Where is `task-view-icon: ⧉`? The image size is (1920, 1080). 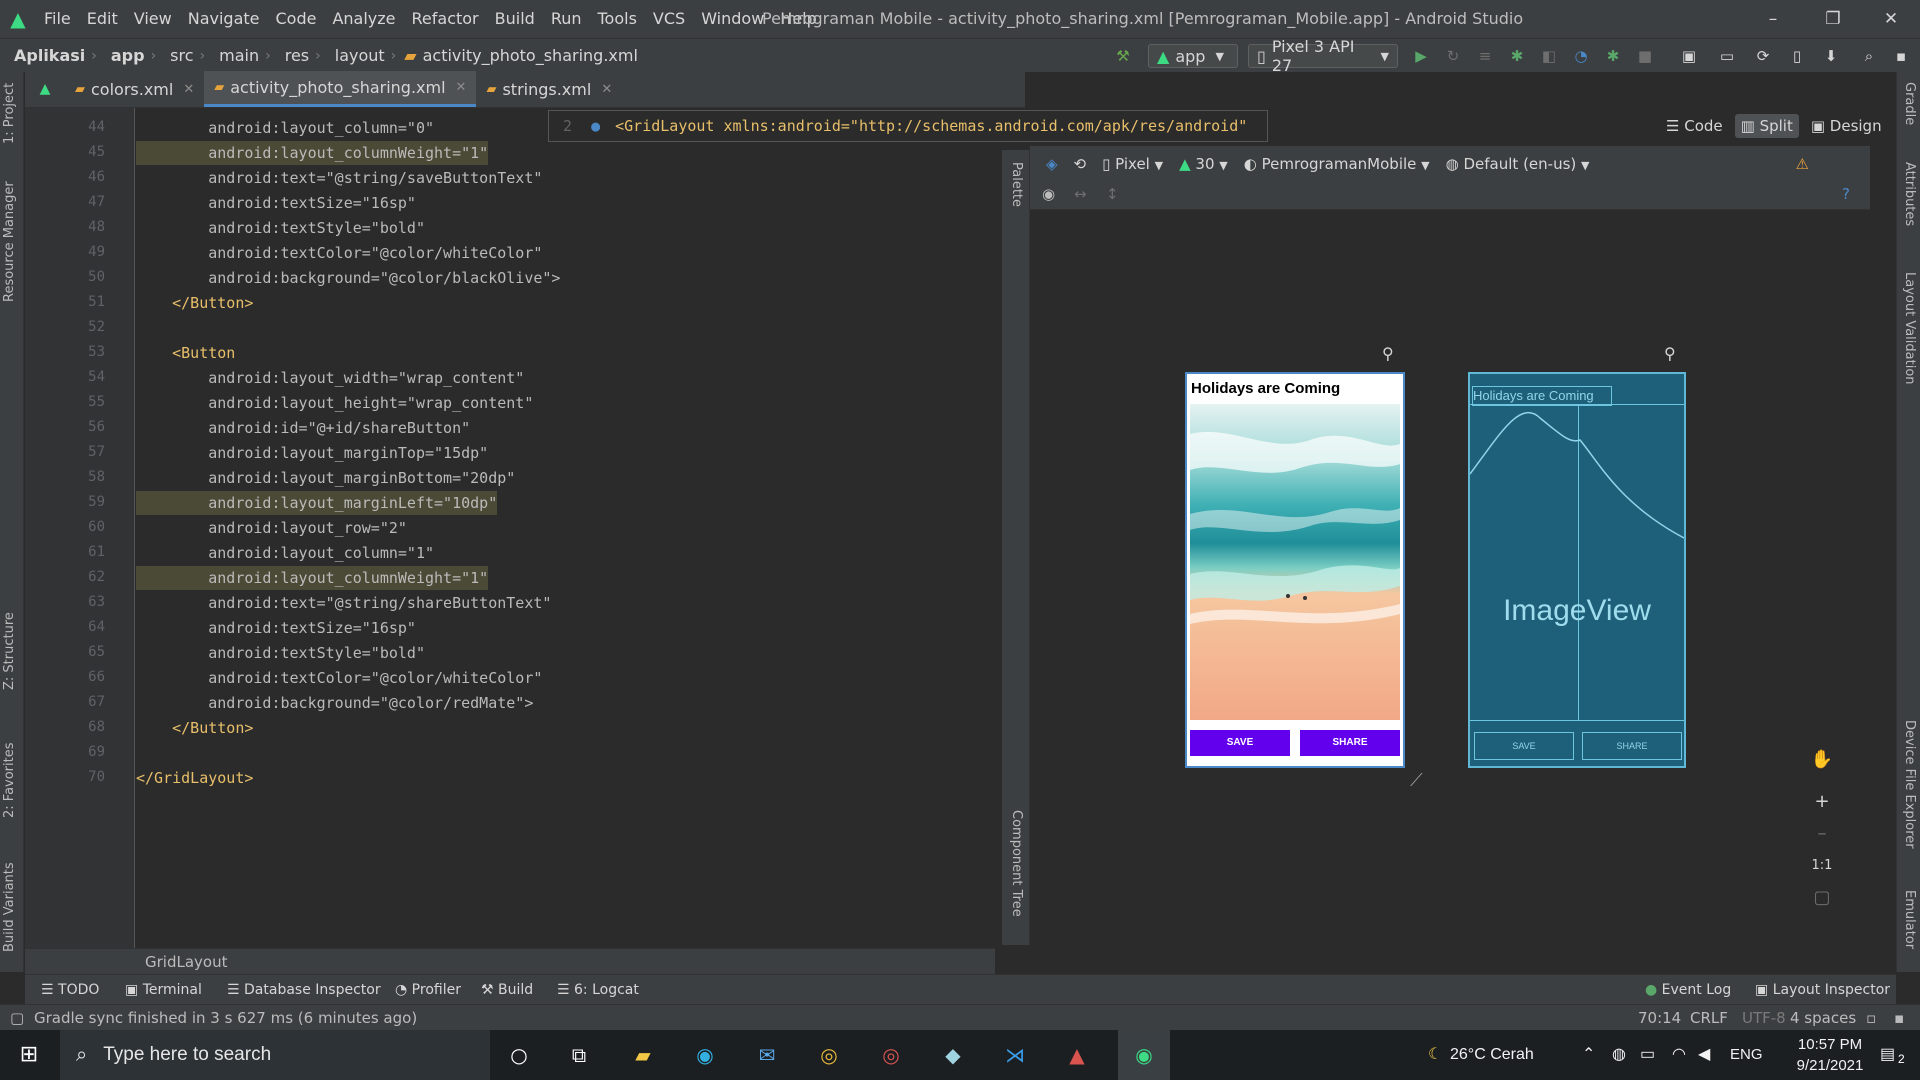
task-view-icon: ⧉ is located at coordinates (579, 1055).